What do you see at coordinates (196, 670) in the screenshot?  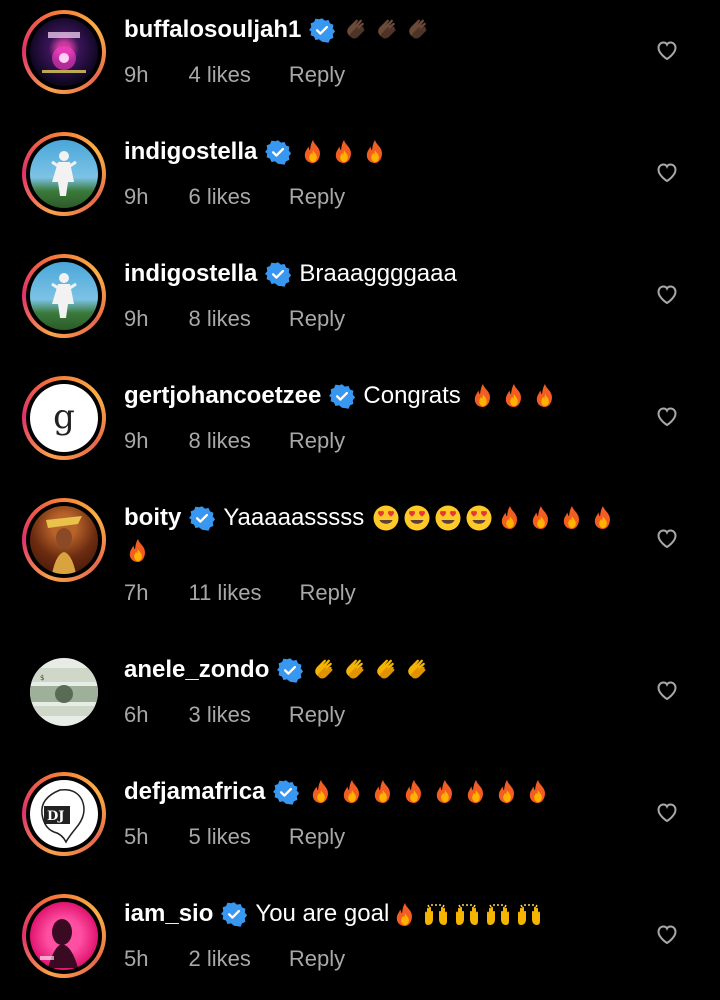 I see `username: anele_zondo` at bounding box center [196, 670].